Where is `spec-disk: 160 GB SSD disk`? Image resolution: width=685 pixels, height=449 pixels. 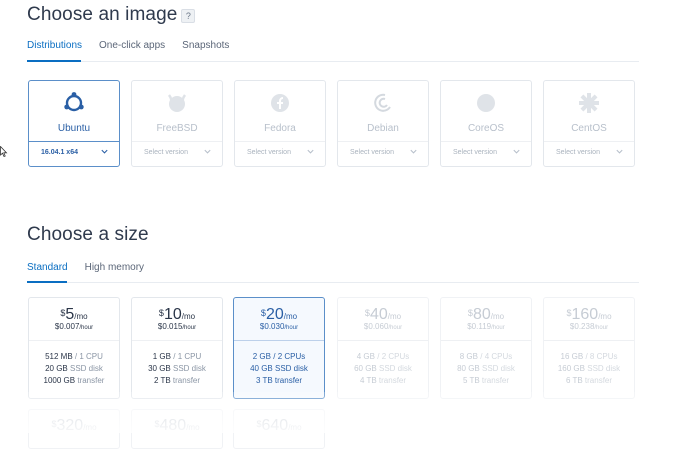 spec-disk: 160 GB SSD disk is located at coordinates (589, 368).